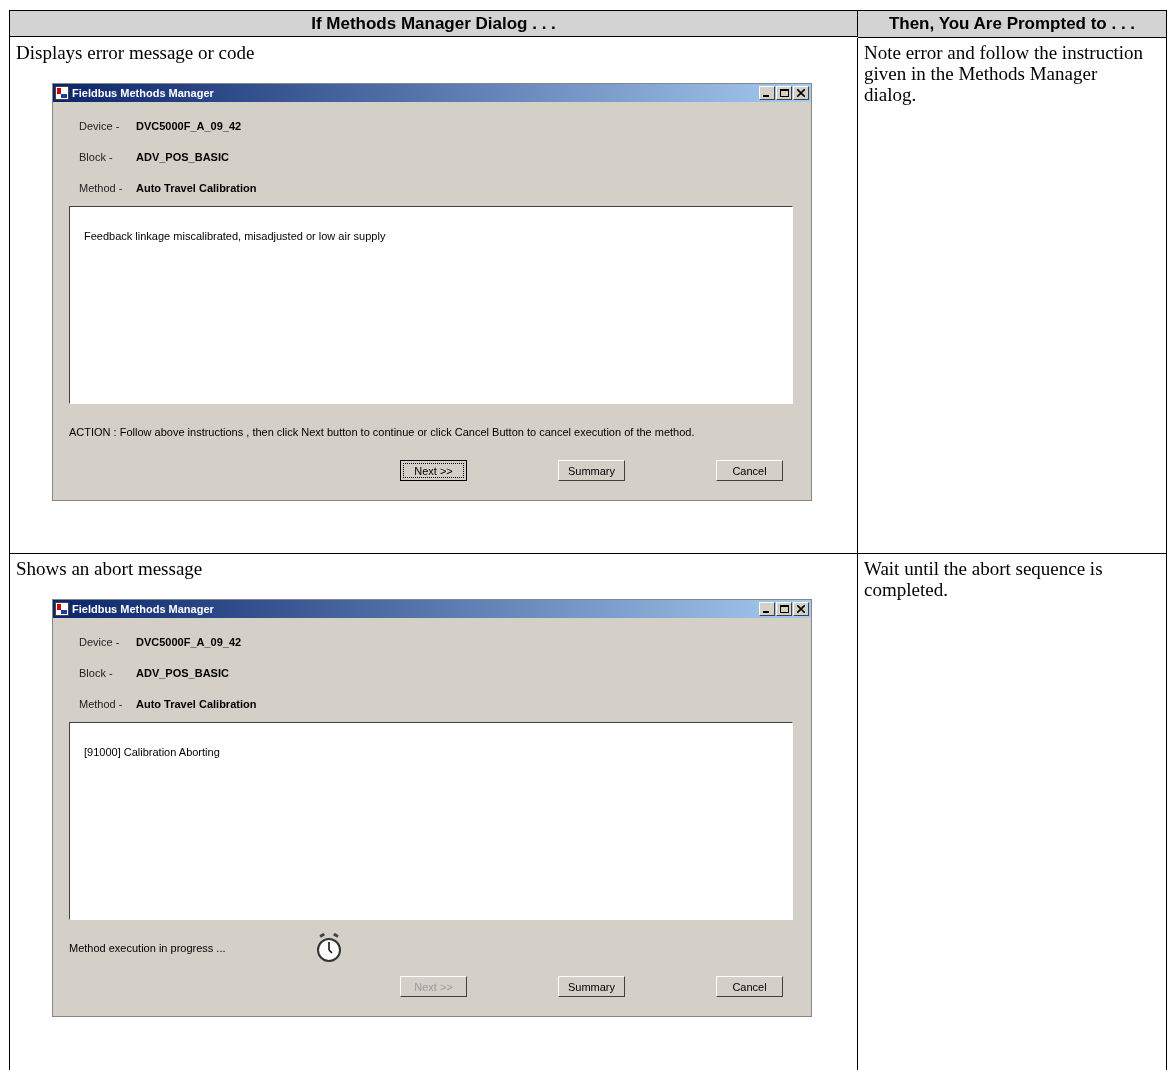 The height and width of the screenshot is (1070, 1176). I want to click on stopwatch-icon, so click(328, 948).